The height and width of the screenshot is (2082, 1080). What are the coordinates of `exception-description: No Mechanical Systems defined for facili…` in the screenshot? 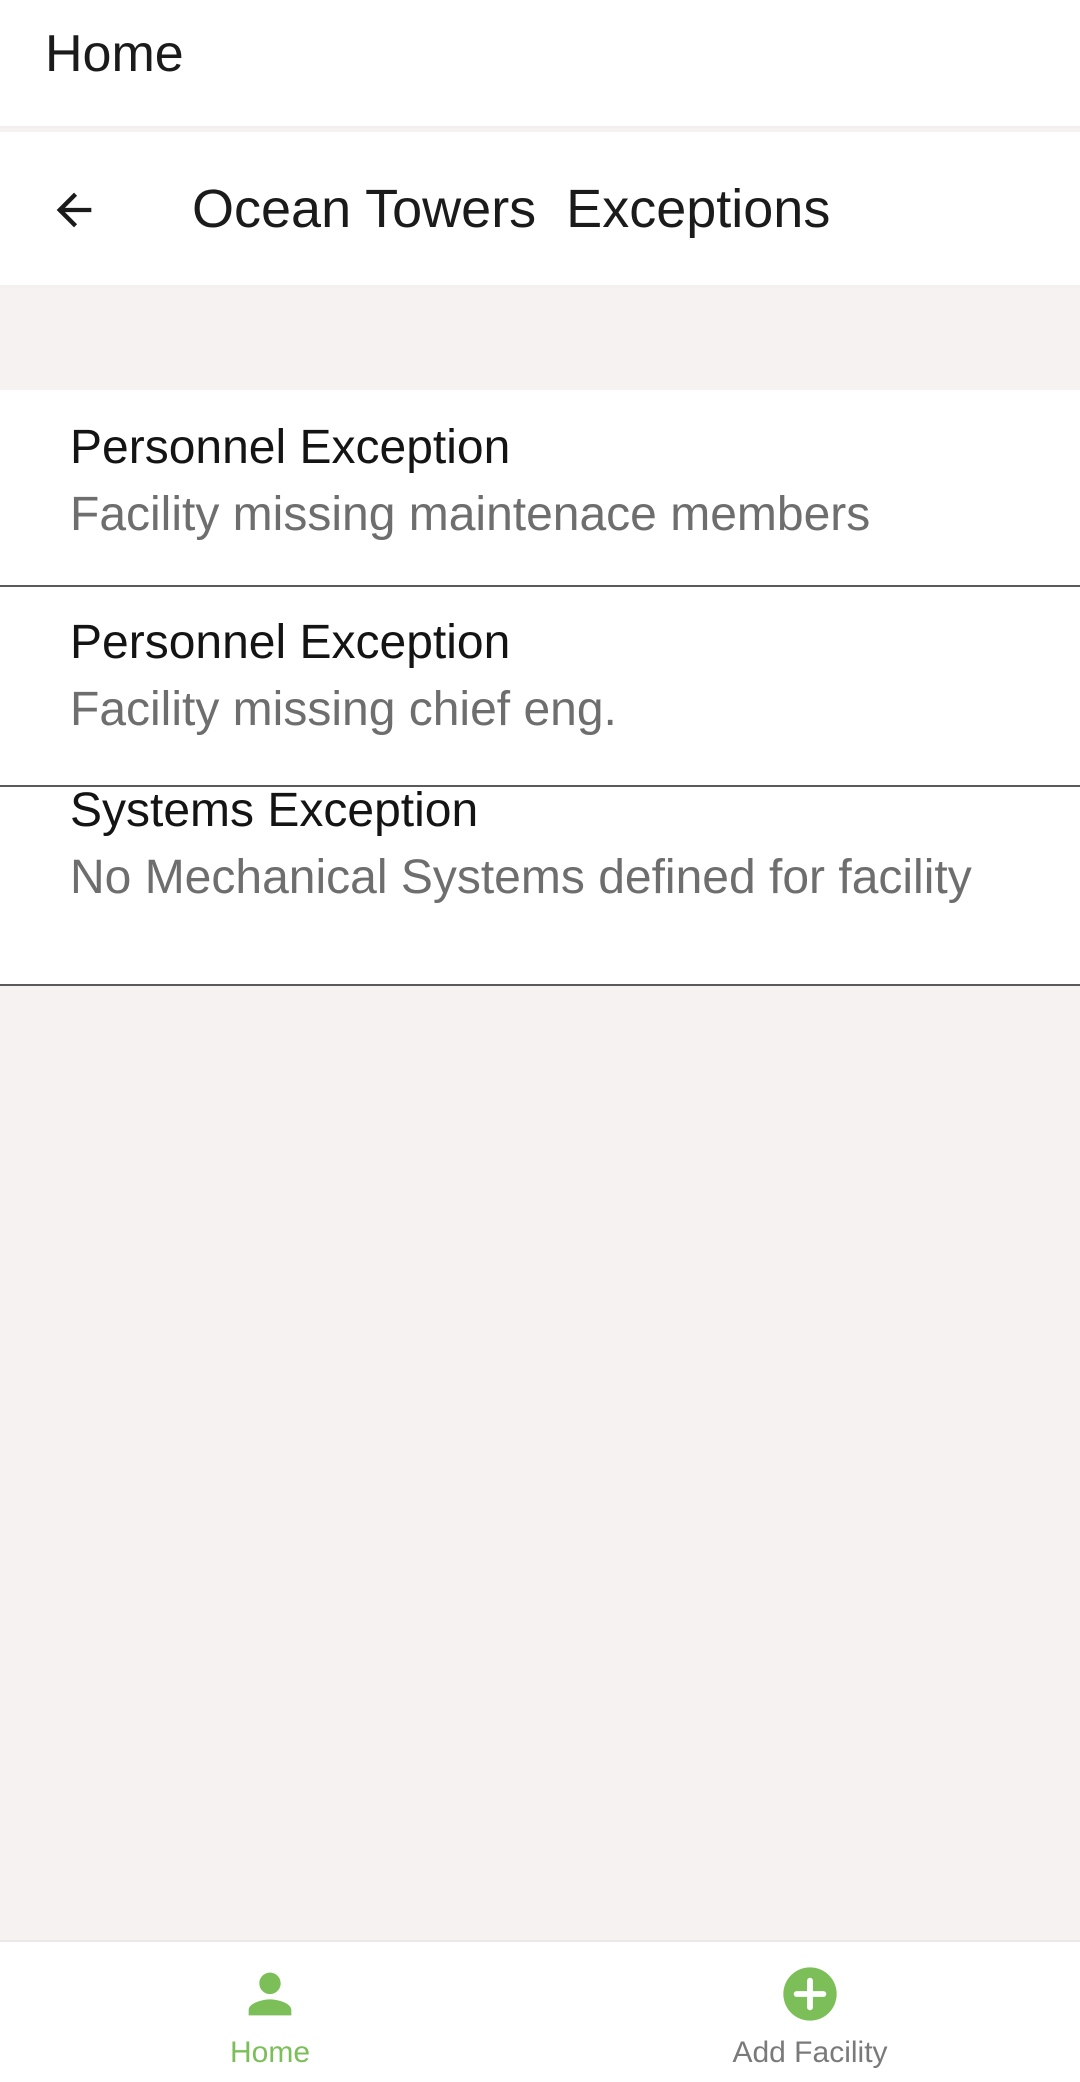 It's located at (521, 877).